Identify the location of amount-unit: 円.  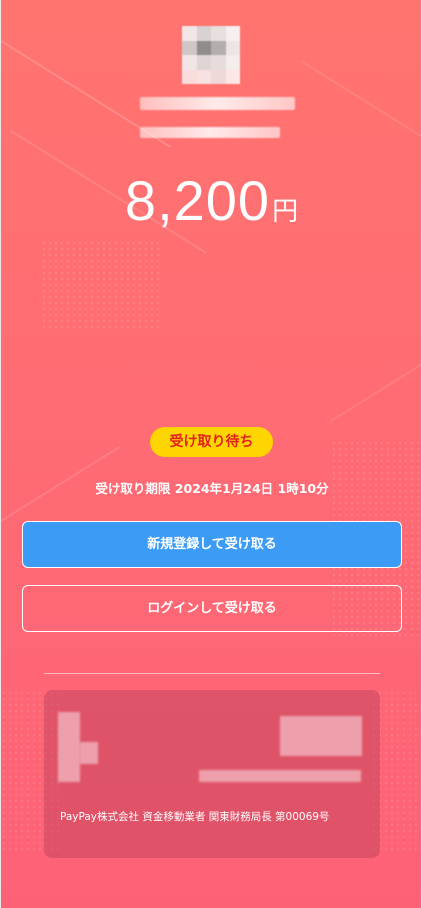
(286, 212).